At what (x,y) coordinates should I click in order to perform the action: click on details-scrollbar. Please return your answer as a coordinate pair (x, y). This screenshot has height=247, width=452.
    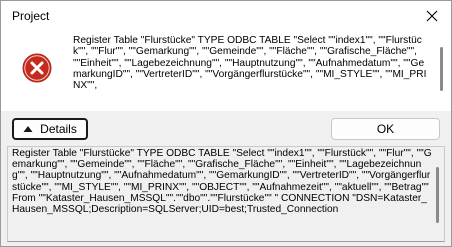
    Looking at the image, I should click on (437, 195).